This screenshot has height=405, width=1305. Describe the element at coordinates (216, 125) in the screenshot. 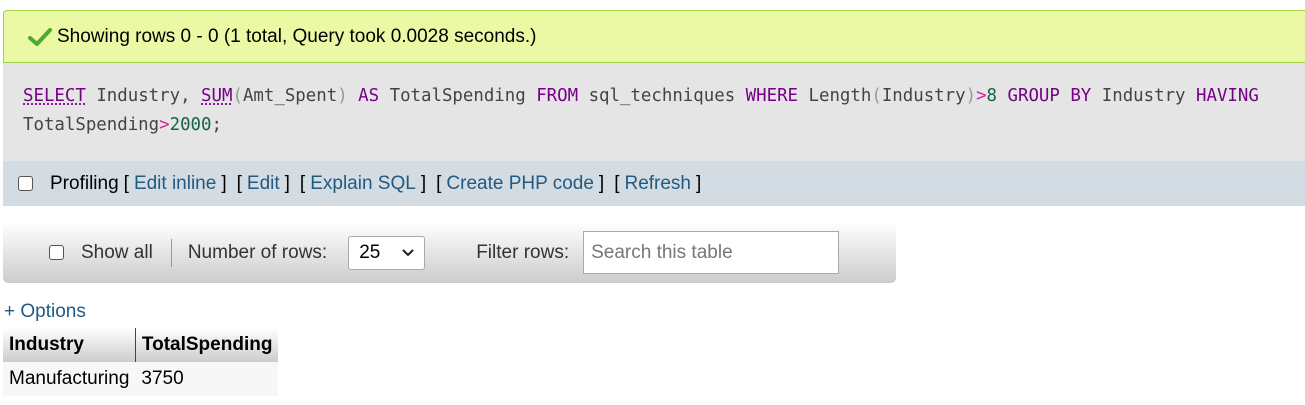

I see `sql-punct: ;` at that location.